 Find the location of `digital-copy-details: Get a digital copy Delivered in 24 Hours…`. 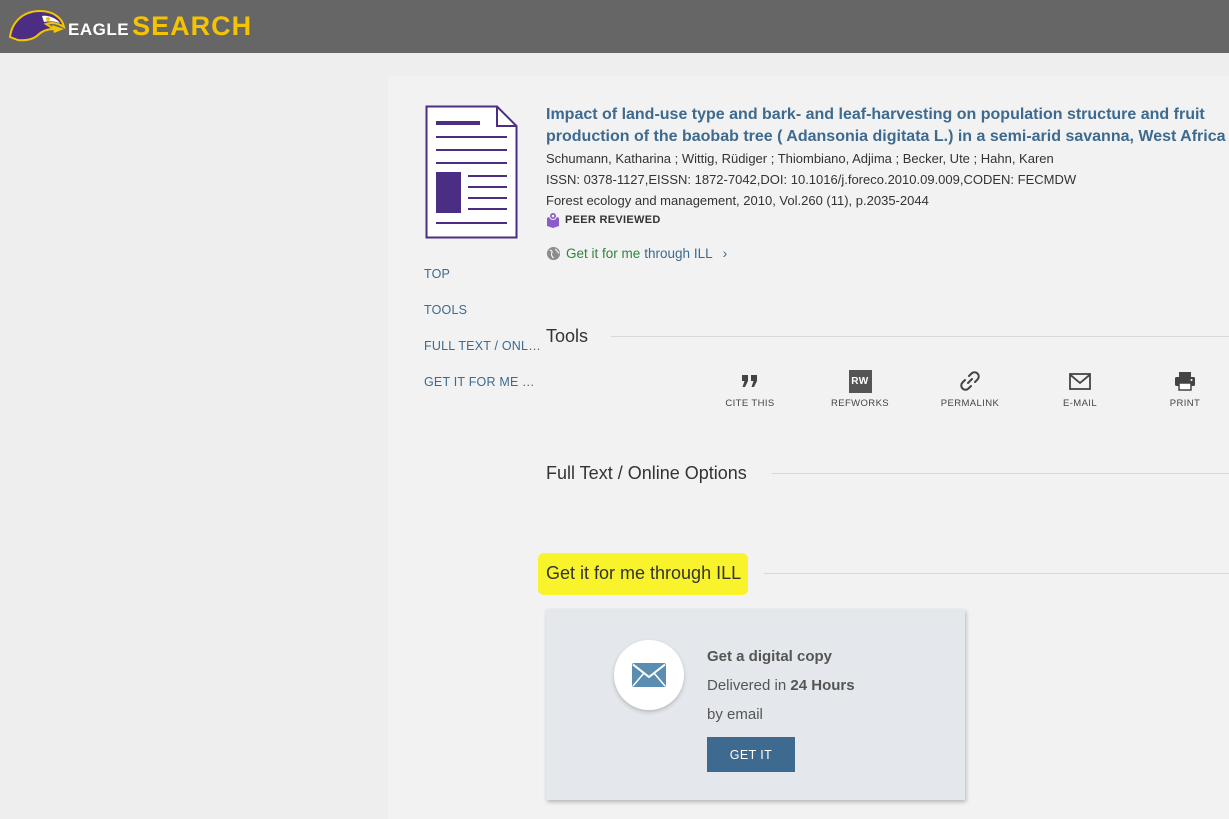

digital-copy-details: Get a digital copy Delivered in 24 Hours… is located at coordinates (781, 685).